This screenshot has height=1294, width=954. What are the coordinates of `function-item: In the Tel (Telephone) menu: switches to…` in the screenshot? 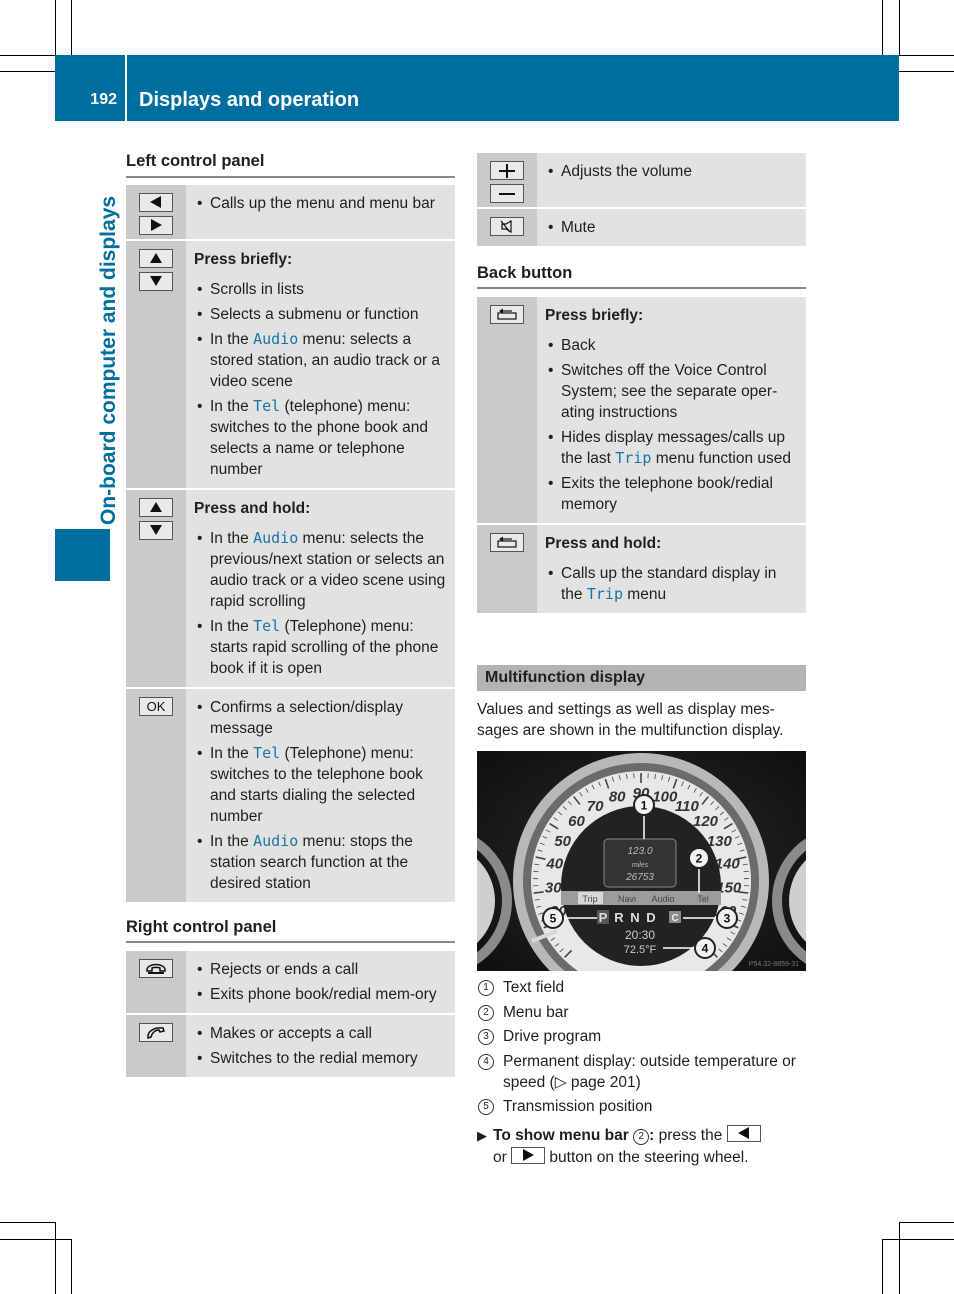 It's located at (321, 785).